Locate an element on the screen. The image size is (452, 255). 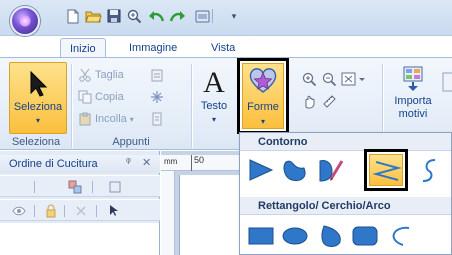
import-patterns-button: Importa motivi is located at coordinates (413, 98).